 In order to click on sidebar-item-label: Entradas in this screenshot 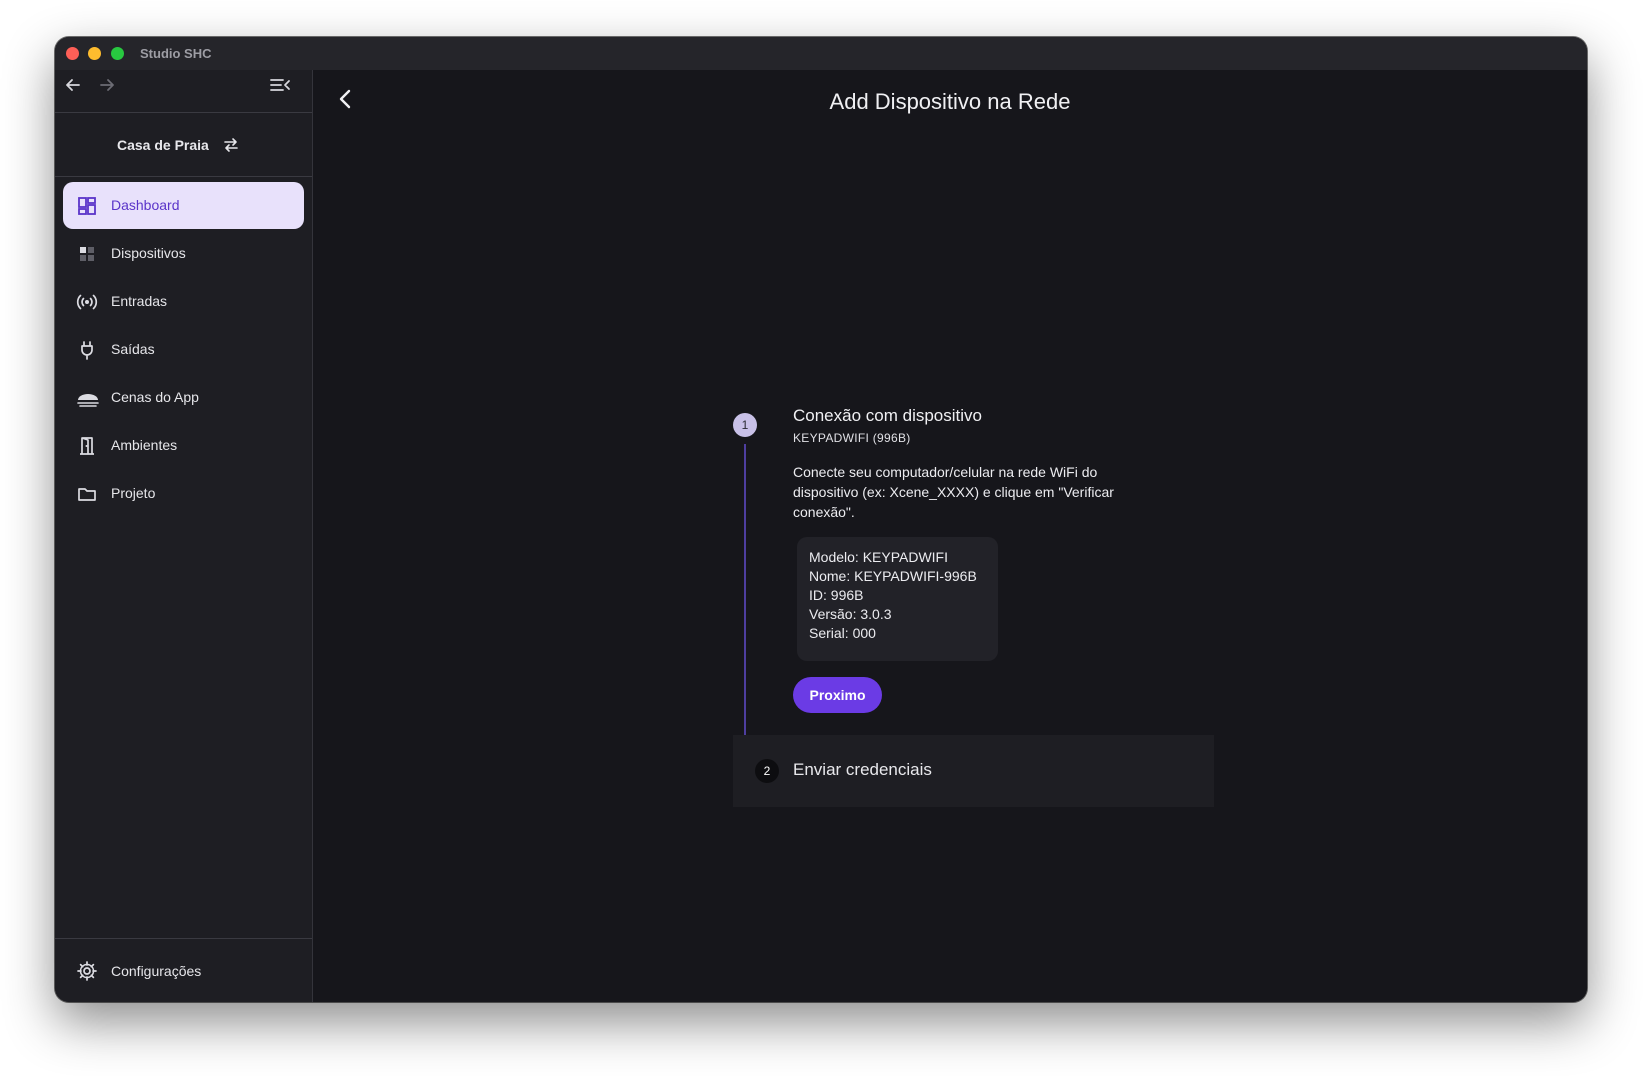, I will do `click(139, 301)`.